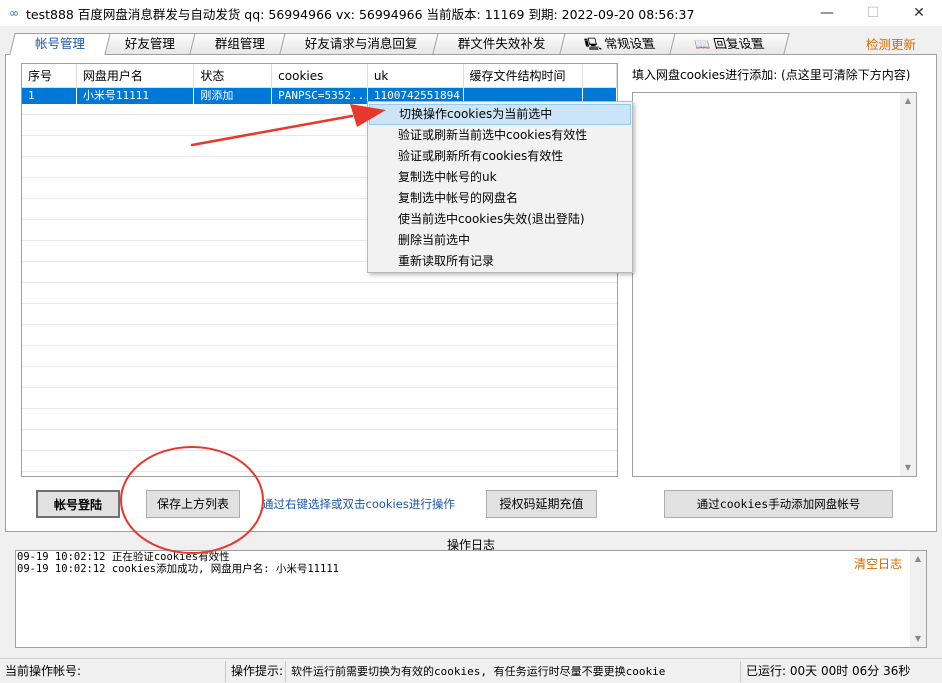 The image size is (942, 683). I want to click on tab-friend-management: 好友管理, so click(150, 43).